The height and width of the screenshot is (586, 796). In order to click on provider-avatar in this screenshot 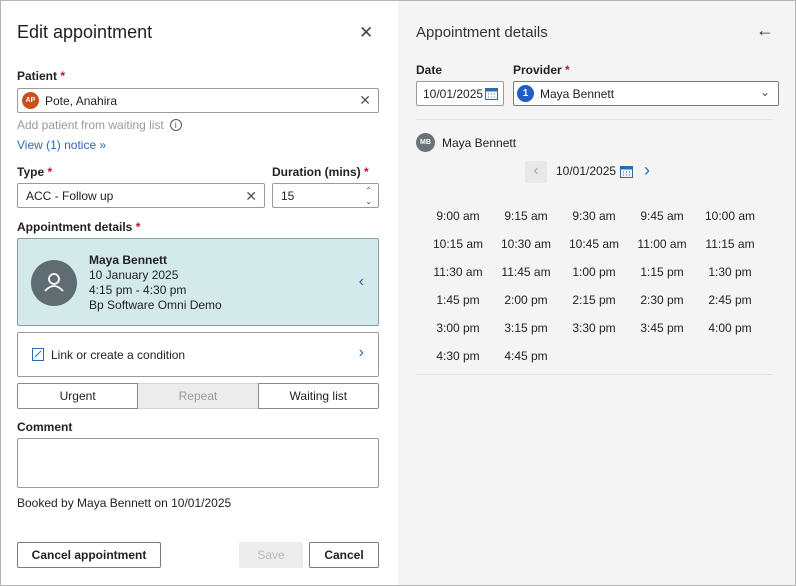, I will do `click(54, 283)`.